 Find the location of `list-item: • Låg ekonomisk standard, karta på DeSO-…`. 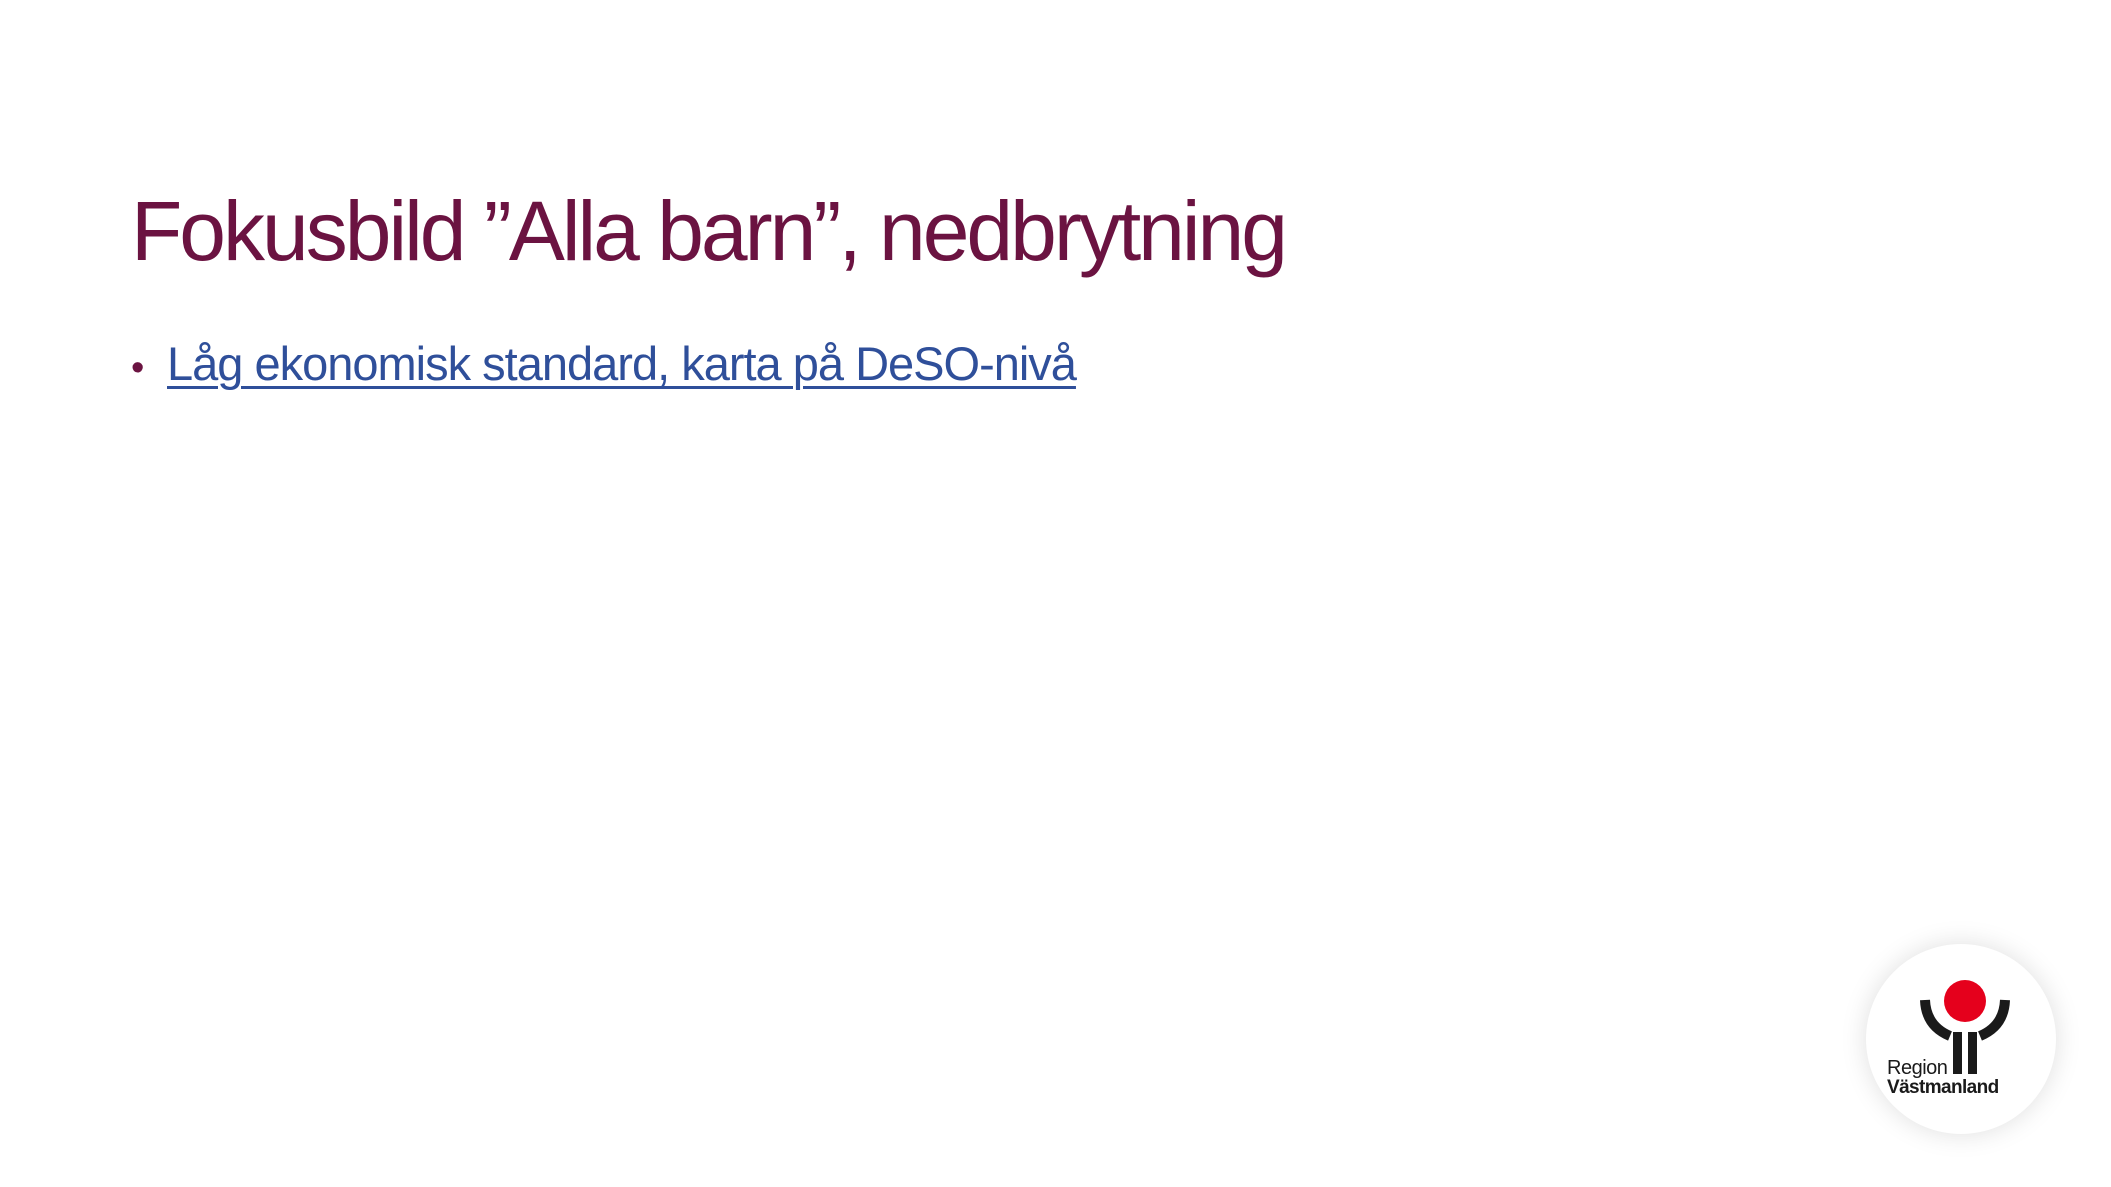

list-item: • Låg ekonomisk standard, karta på DeSO-… is located at coordinates (604, 364).